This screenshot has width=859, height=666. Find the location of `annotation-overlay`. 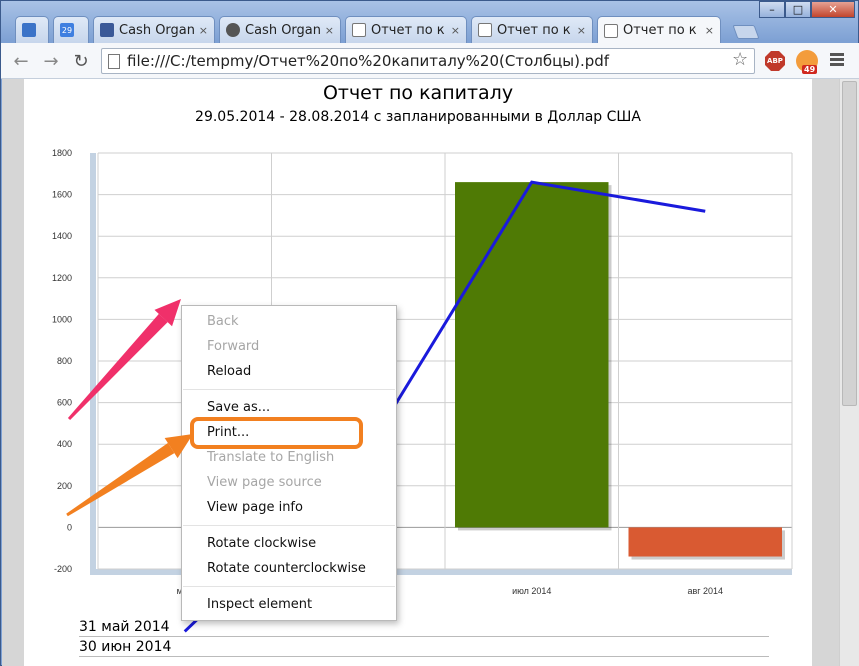

annotation-overlay is located at coordinates (129, 408).